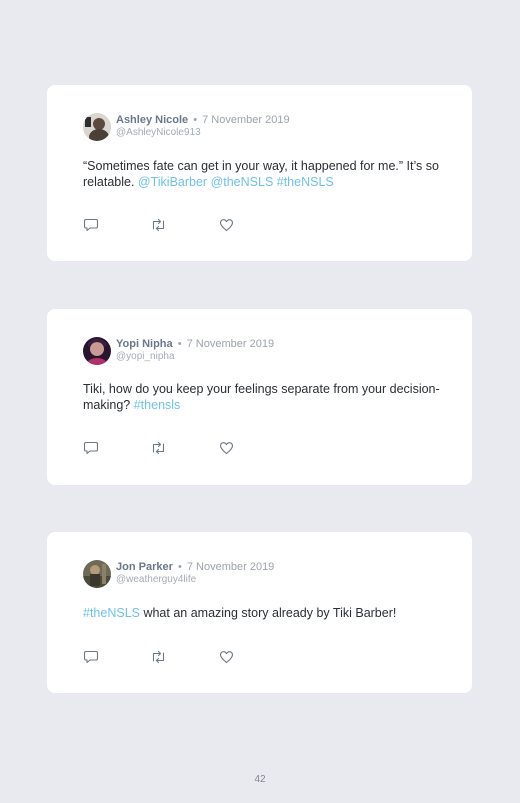 The height and width of the screenshot is (803, 520). I want to click on author-name: Ashley Nicole, so click(152, 120).